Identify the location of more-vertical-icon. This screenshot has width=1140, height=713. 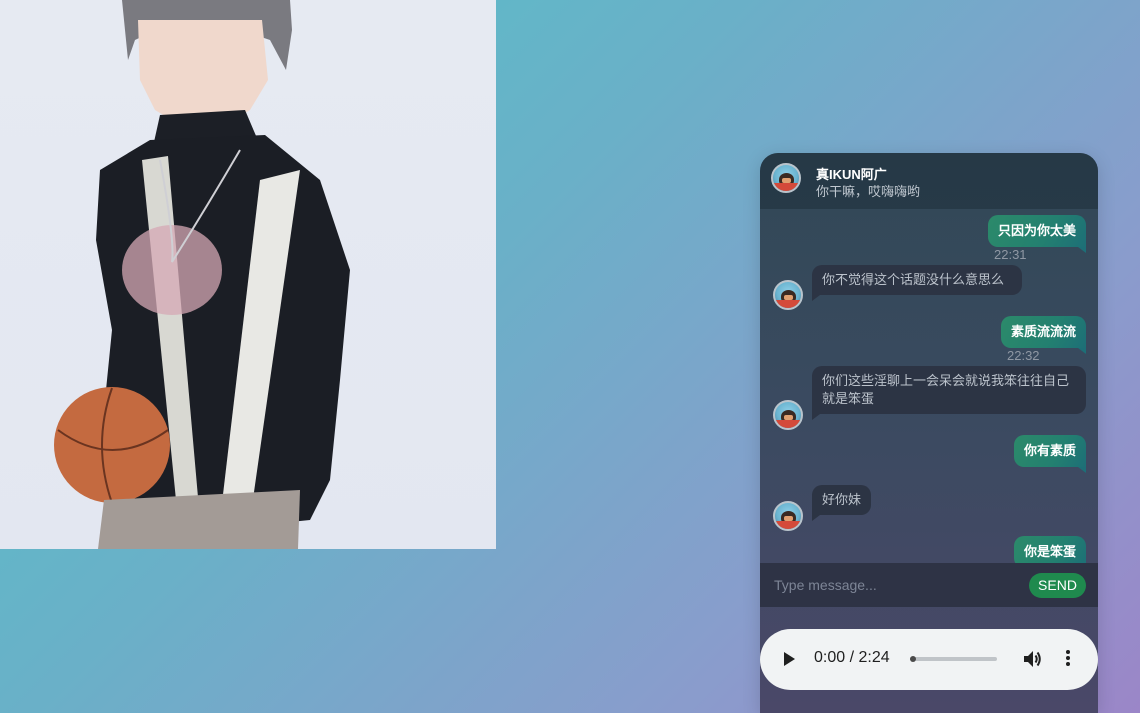
(1068, 660).